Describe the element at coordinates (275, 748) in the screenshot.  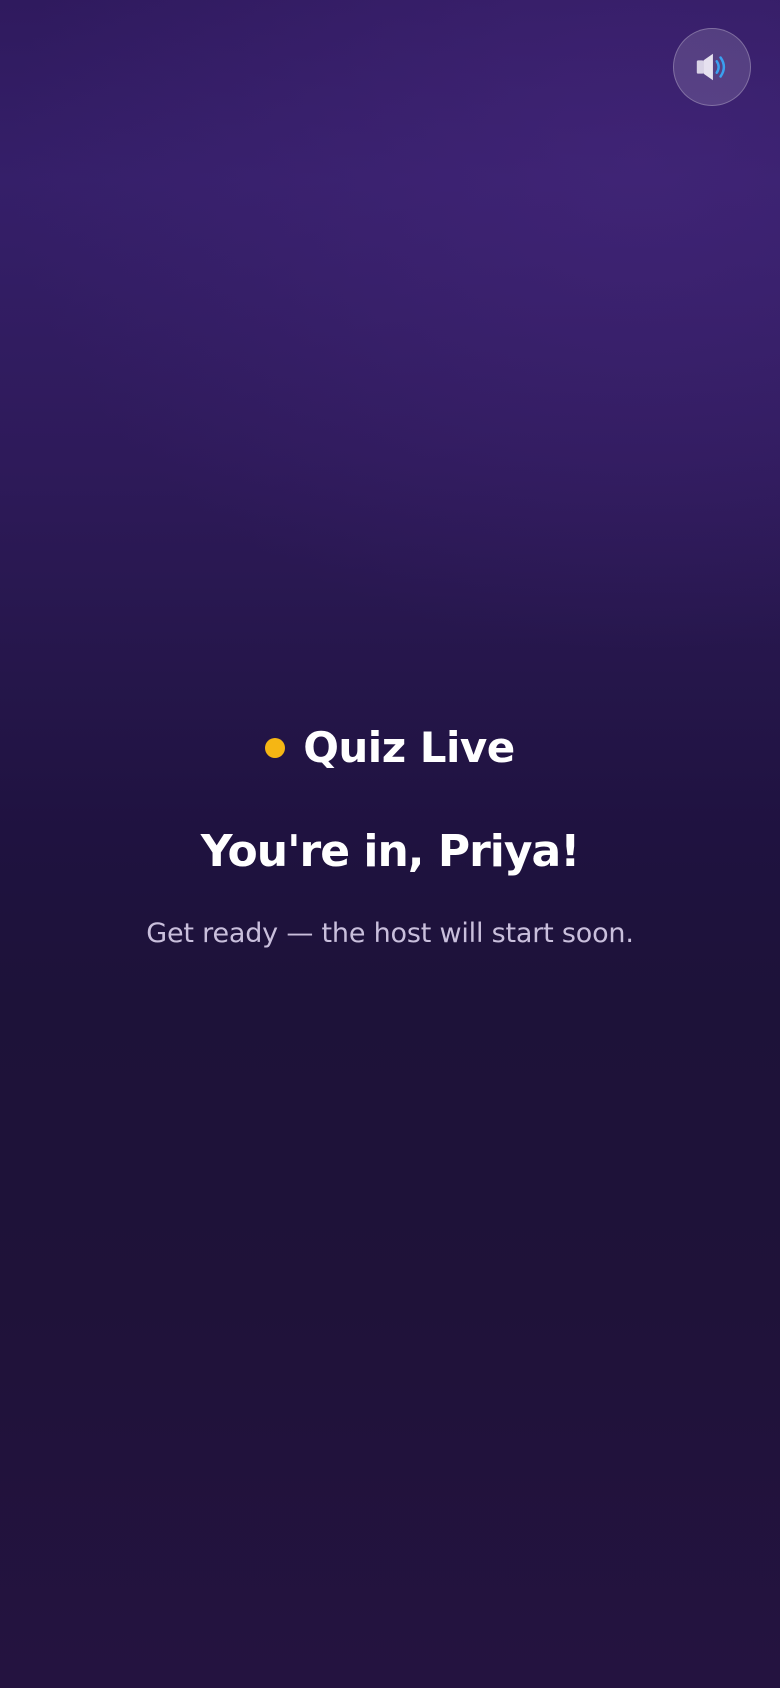
I see `live-indicator-dot` at that location.